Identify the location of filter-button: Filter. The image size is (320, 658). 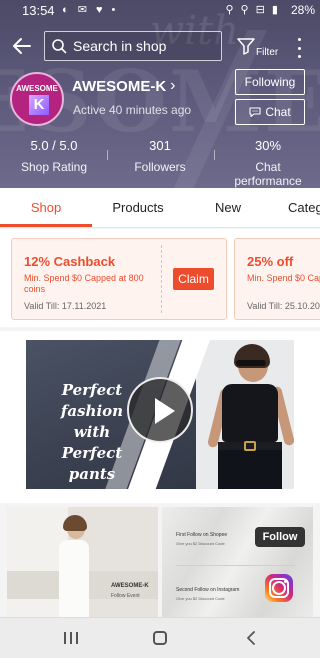
(258, 47).